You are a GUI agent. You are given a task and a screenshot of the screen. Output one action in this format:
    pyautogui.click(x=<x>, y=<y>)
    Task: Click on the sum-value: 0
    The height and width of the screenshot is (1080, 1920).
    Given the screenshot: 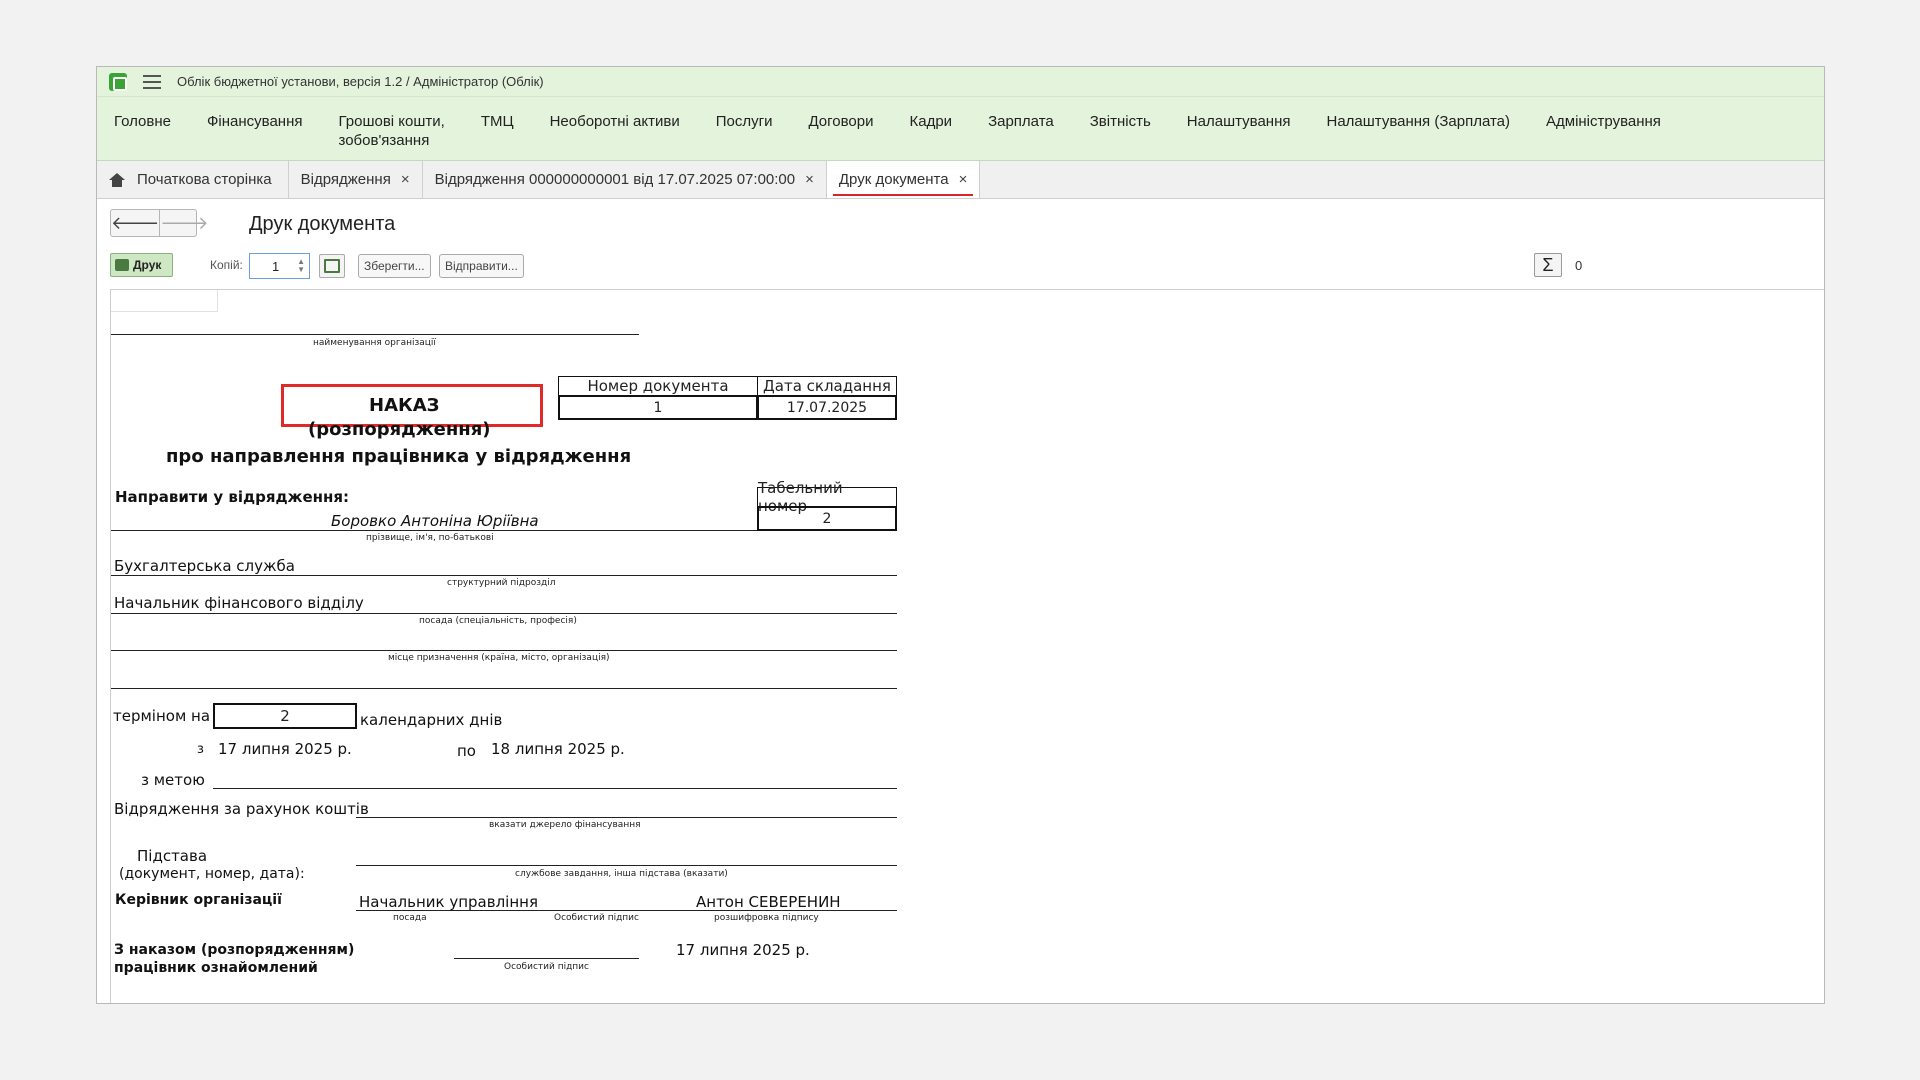 What is the action you would take?
    pyautogui.click(x=1579, y=265)
    